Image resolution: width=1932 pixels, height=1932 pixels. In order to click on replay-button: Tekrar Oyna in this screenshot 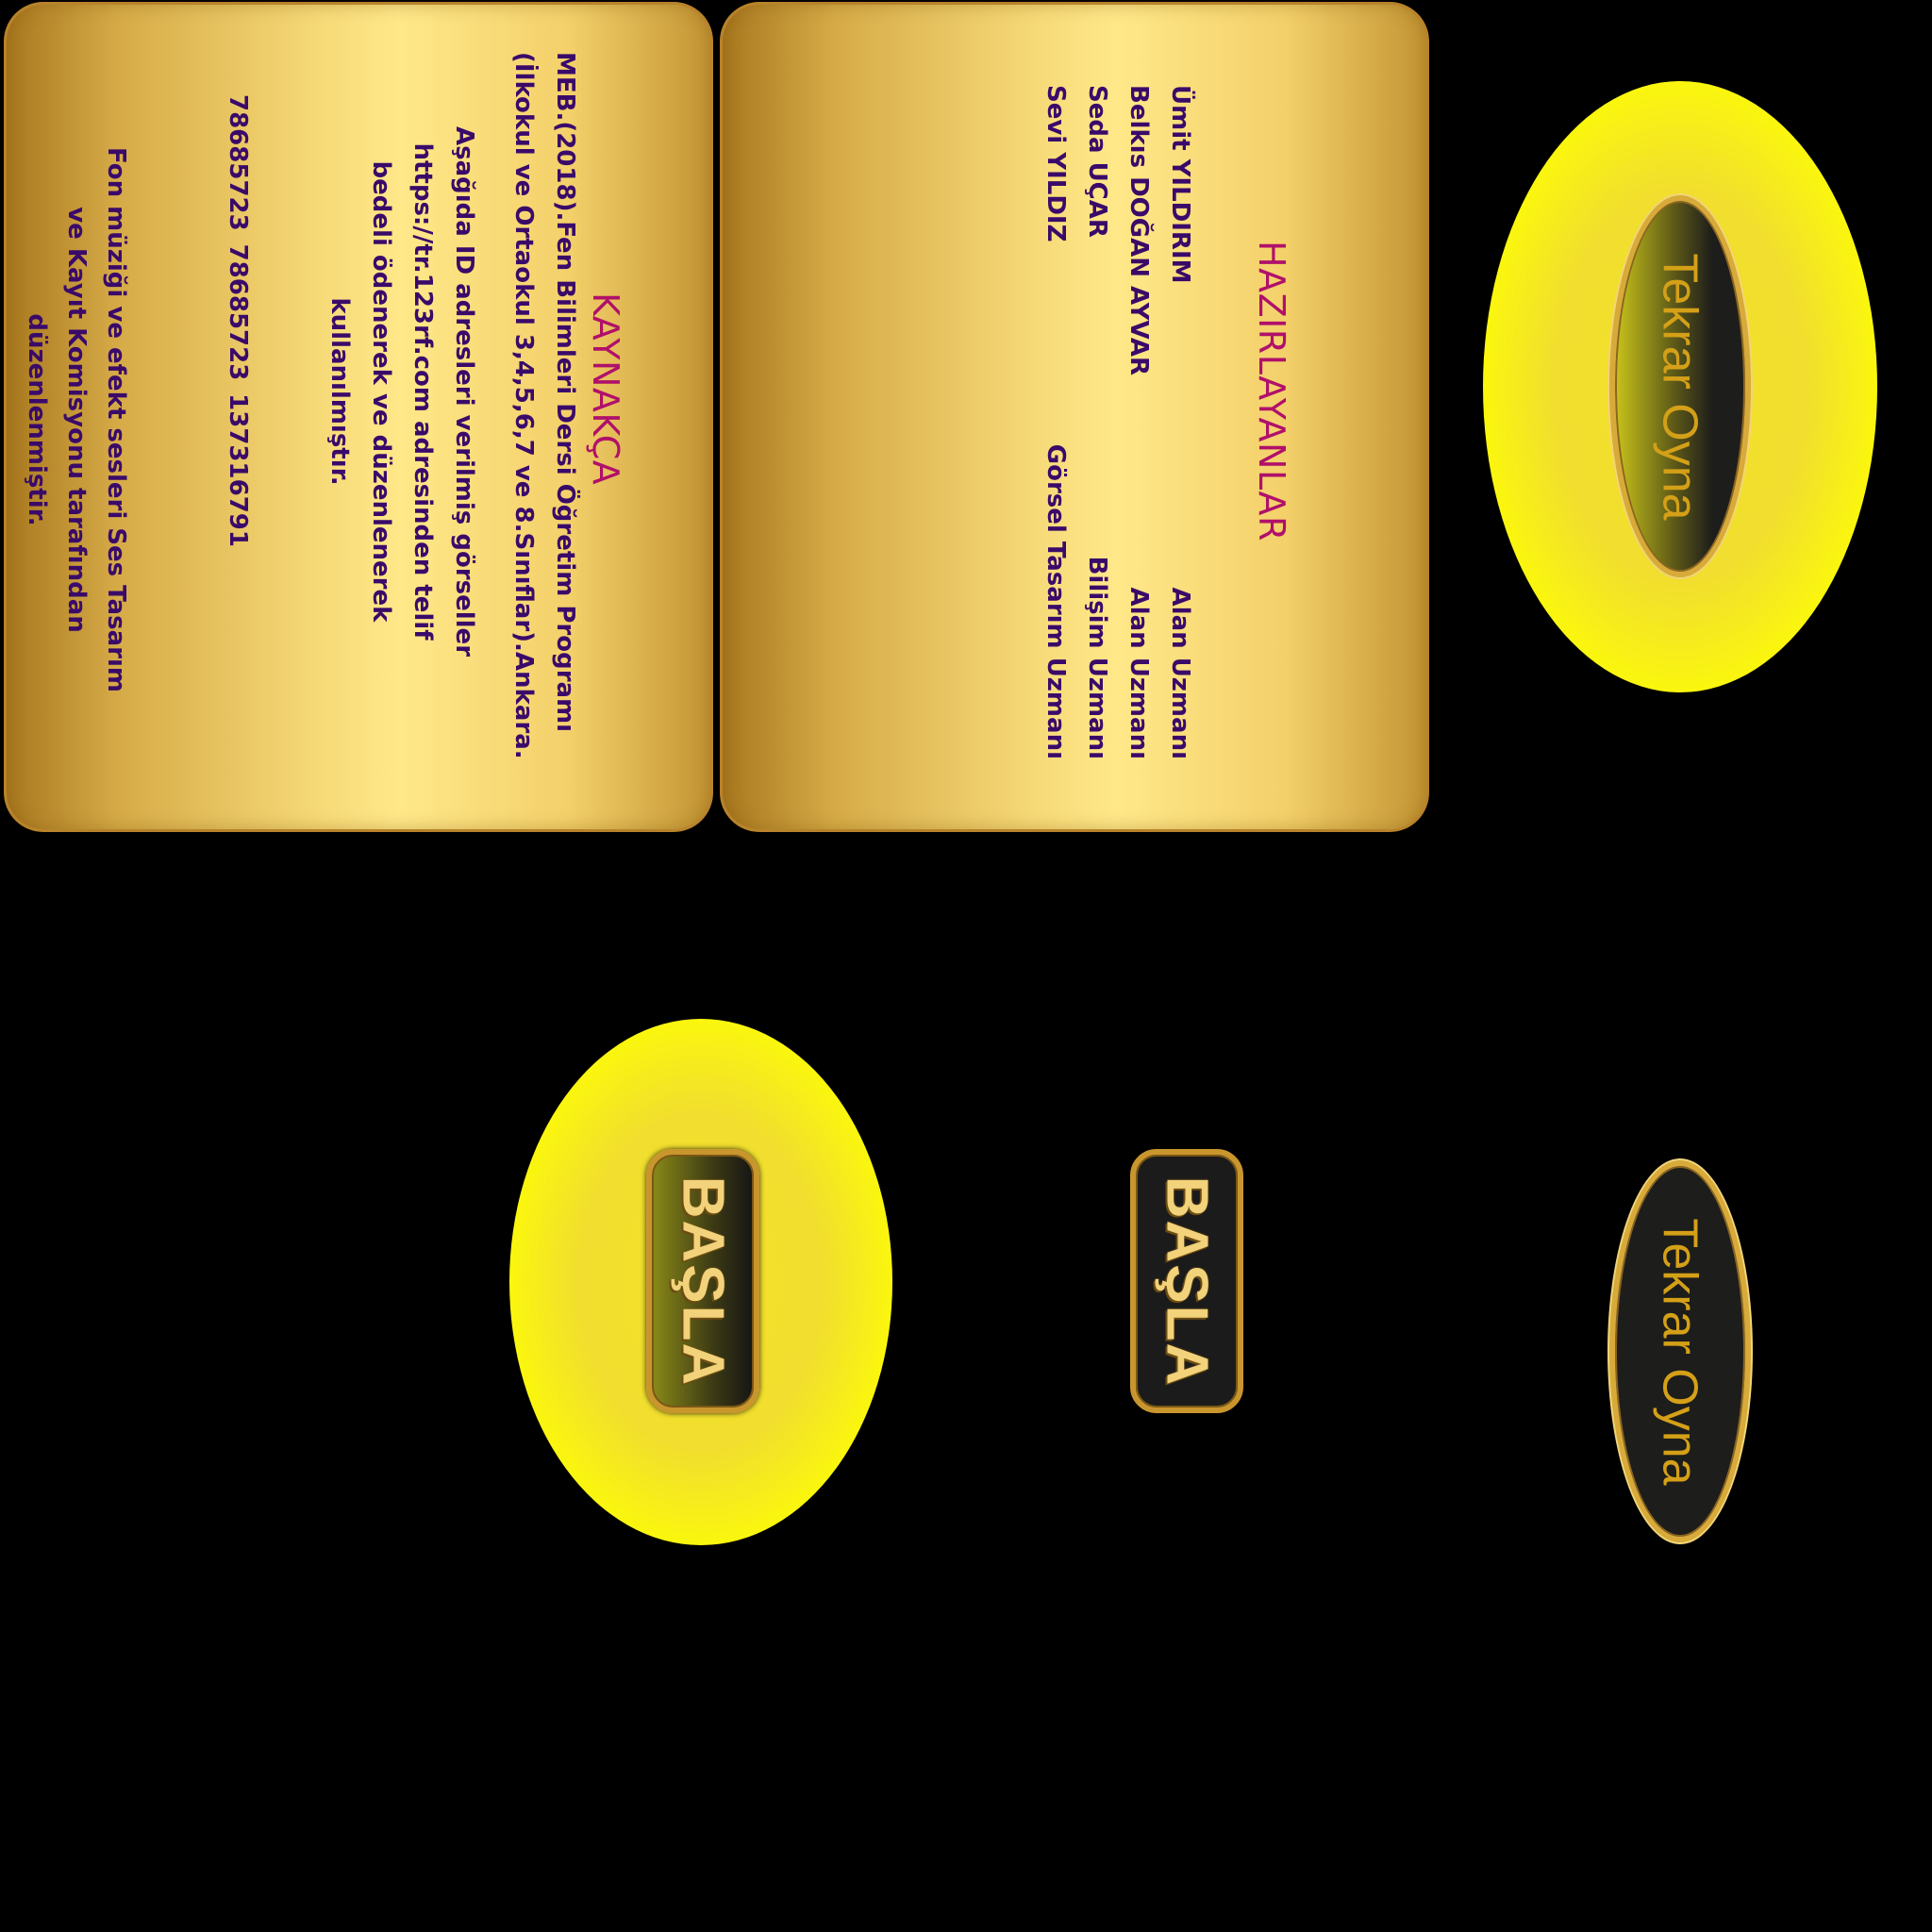, I will do `click(1680, 1351)`.